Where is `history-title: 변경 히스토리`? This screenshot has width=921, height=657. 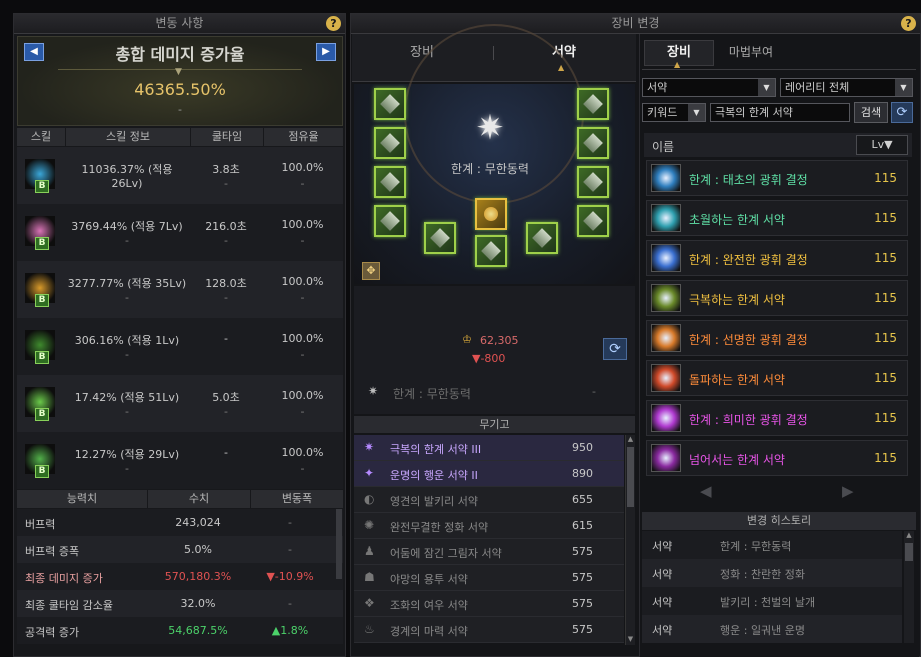
history-title: 변경 히스토리 is located at coordinates (779, 520).